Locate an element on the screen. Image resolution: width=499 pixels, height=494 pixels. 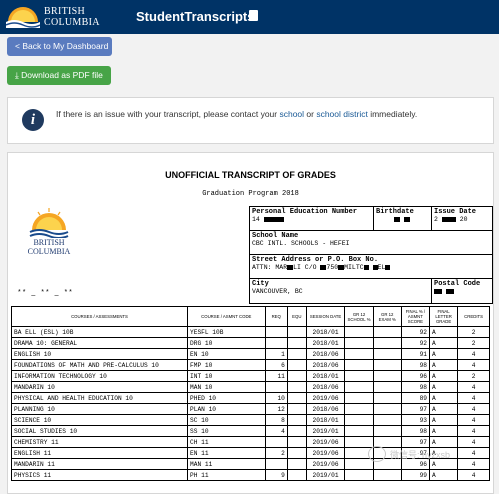
col-header: FINAL % / ASMNT SCORE is located at coordinates (415, 316).